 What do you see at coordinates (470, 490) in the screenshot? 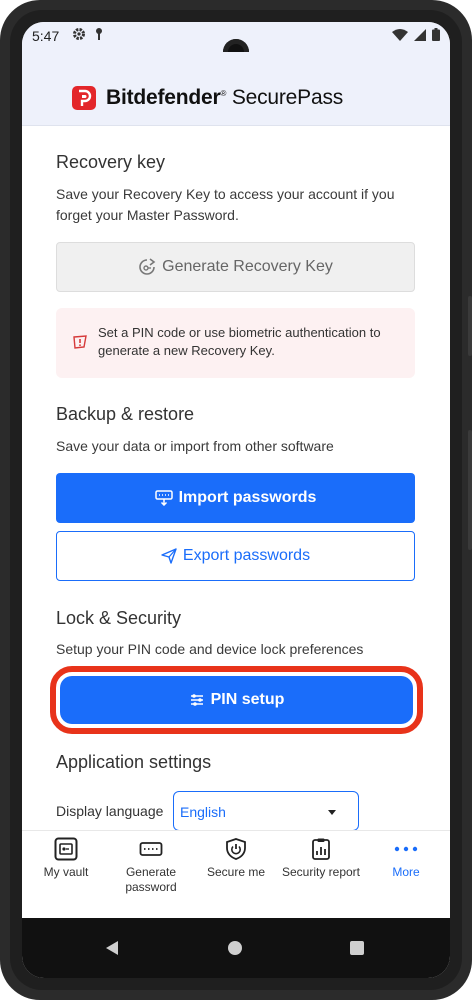
I see `power-button` at bounding box center [470, 490].